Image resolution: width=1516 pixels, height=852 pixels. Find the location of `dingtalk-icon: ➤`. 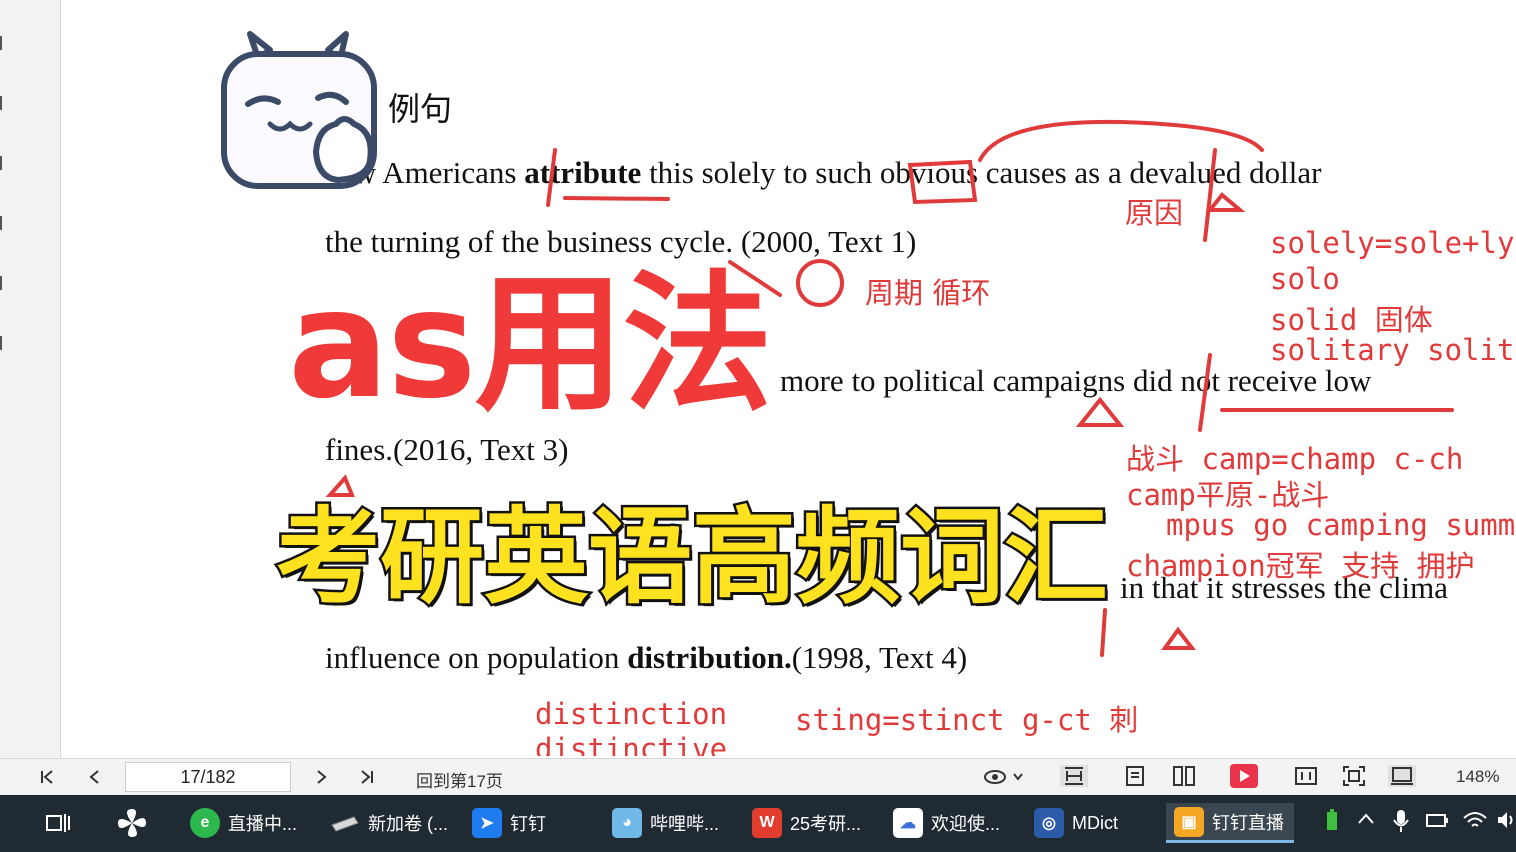

dingtalk-icon: ➤ is located at coordinates (487, 823).